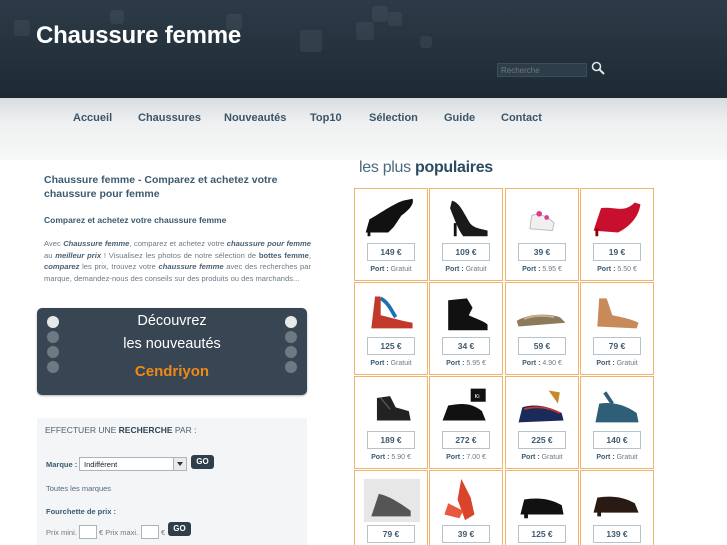 This screenshot has height=545, width=727. Describe the element at coordinates (133, 464) in the screenshot. I see `marque-select: Indifférent` at that location.